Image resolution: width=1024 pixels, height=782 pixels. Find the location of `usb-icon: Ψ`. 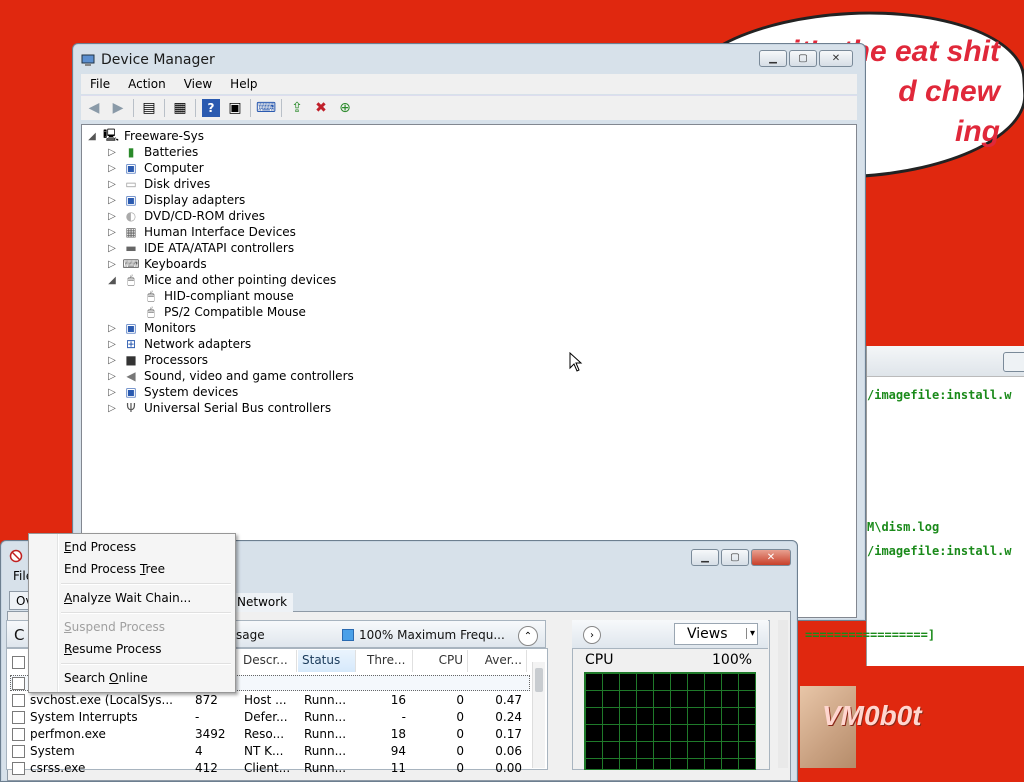

usb-icon: Ψ is located at coordinates (131, 408).